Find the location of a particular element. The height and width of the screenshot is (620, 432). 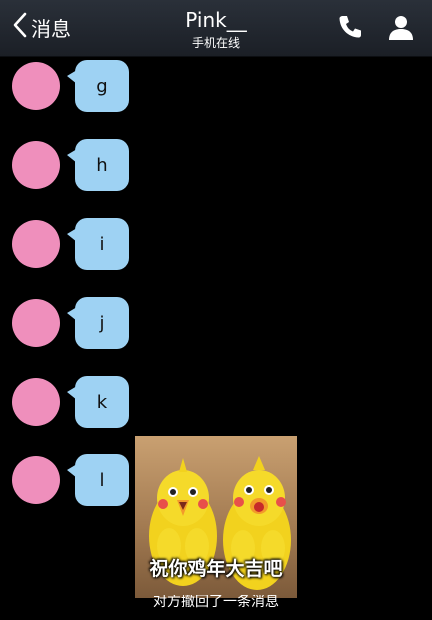

message-row: k is located at coordinates (100, 407).